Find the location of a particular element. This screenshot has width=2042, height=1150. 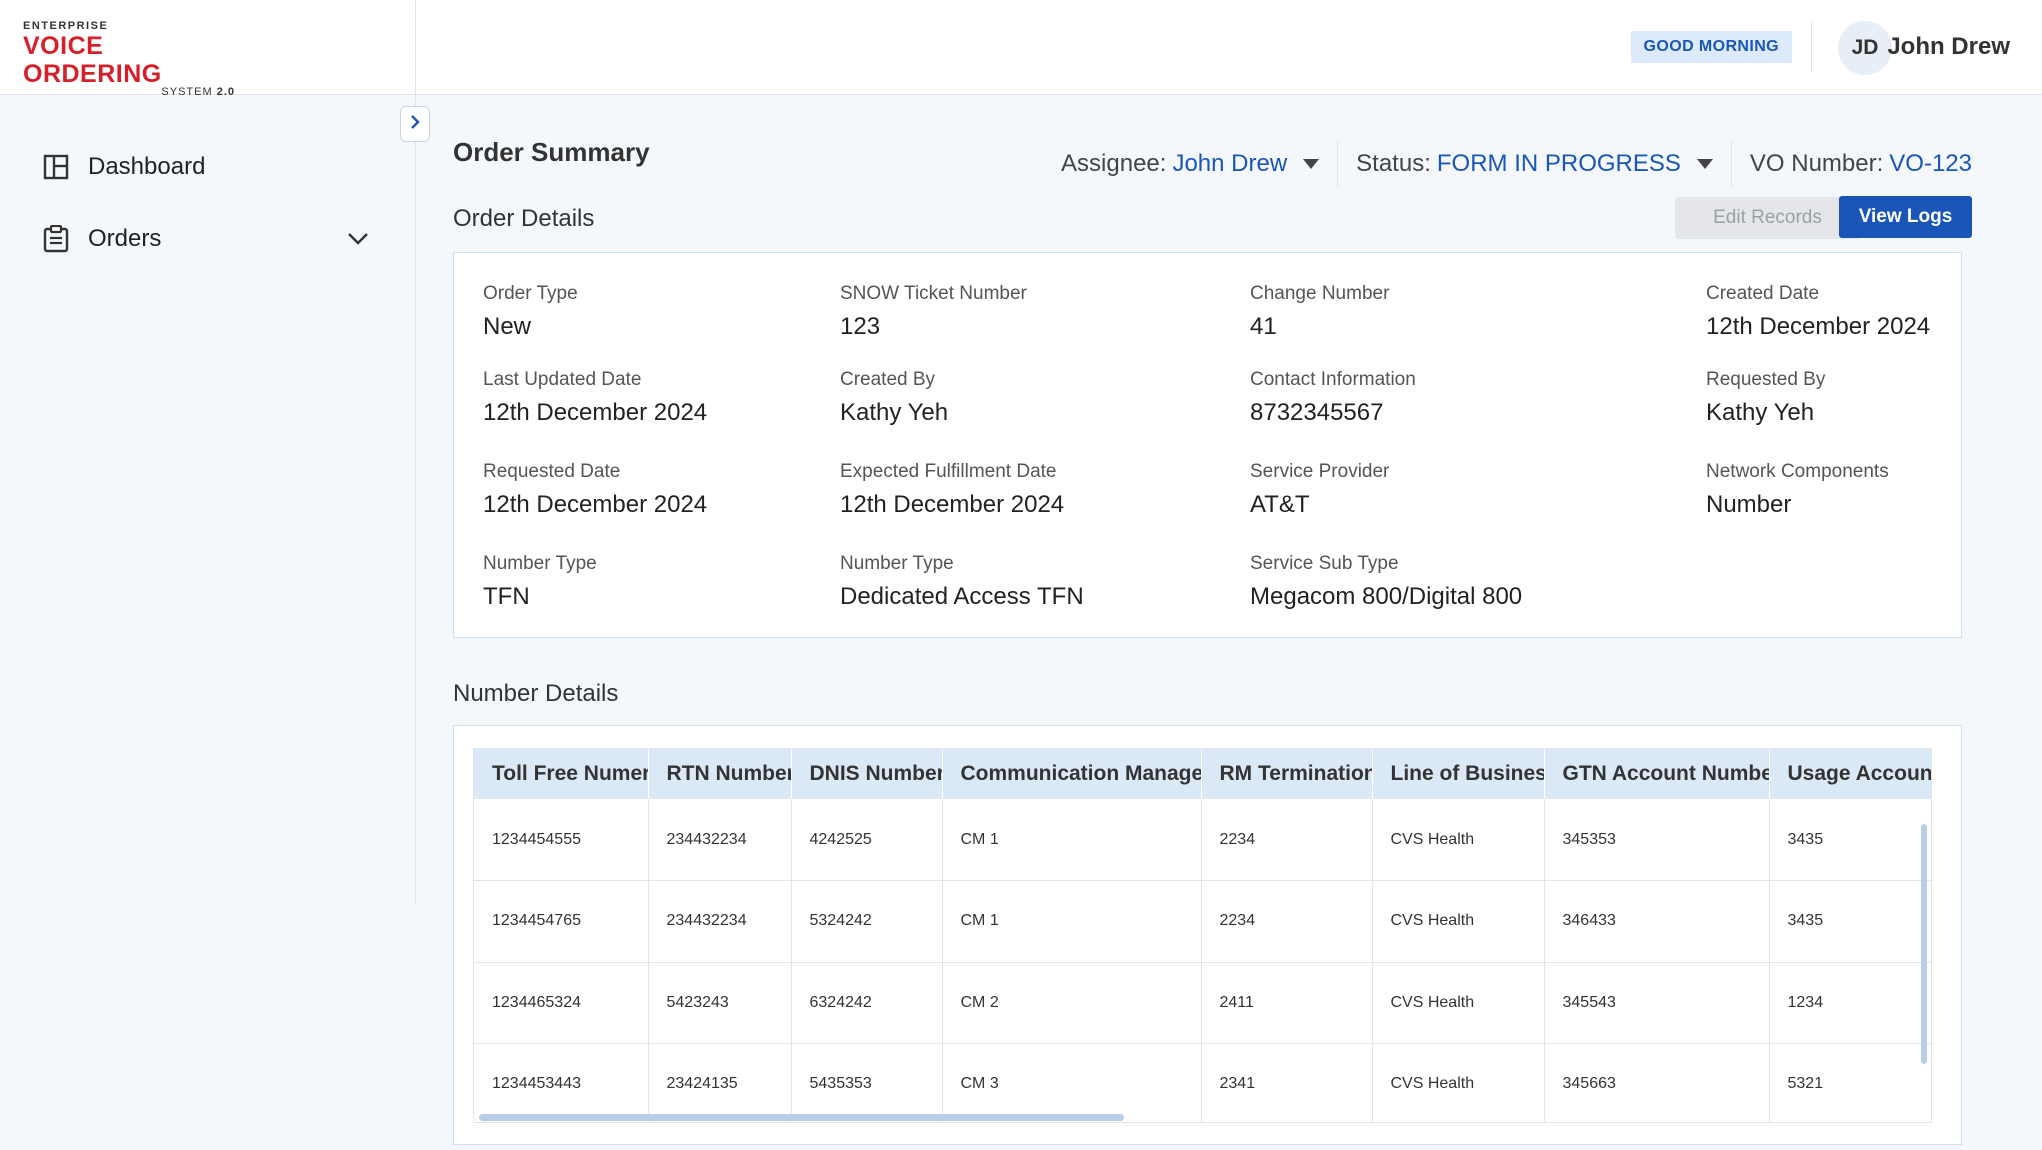

avatar: JD is located at coordinates (1865, 48).